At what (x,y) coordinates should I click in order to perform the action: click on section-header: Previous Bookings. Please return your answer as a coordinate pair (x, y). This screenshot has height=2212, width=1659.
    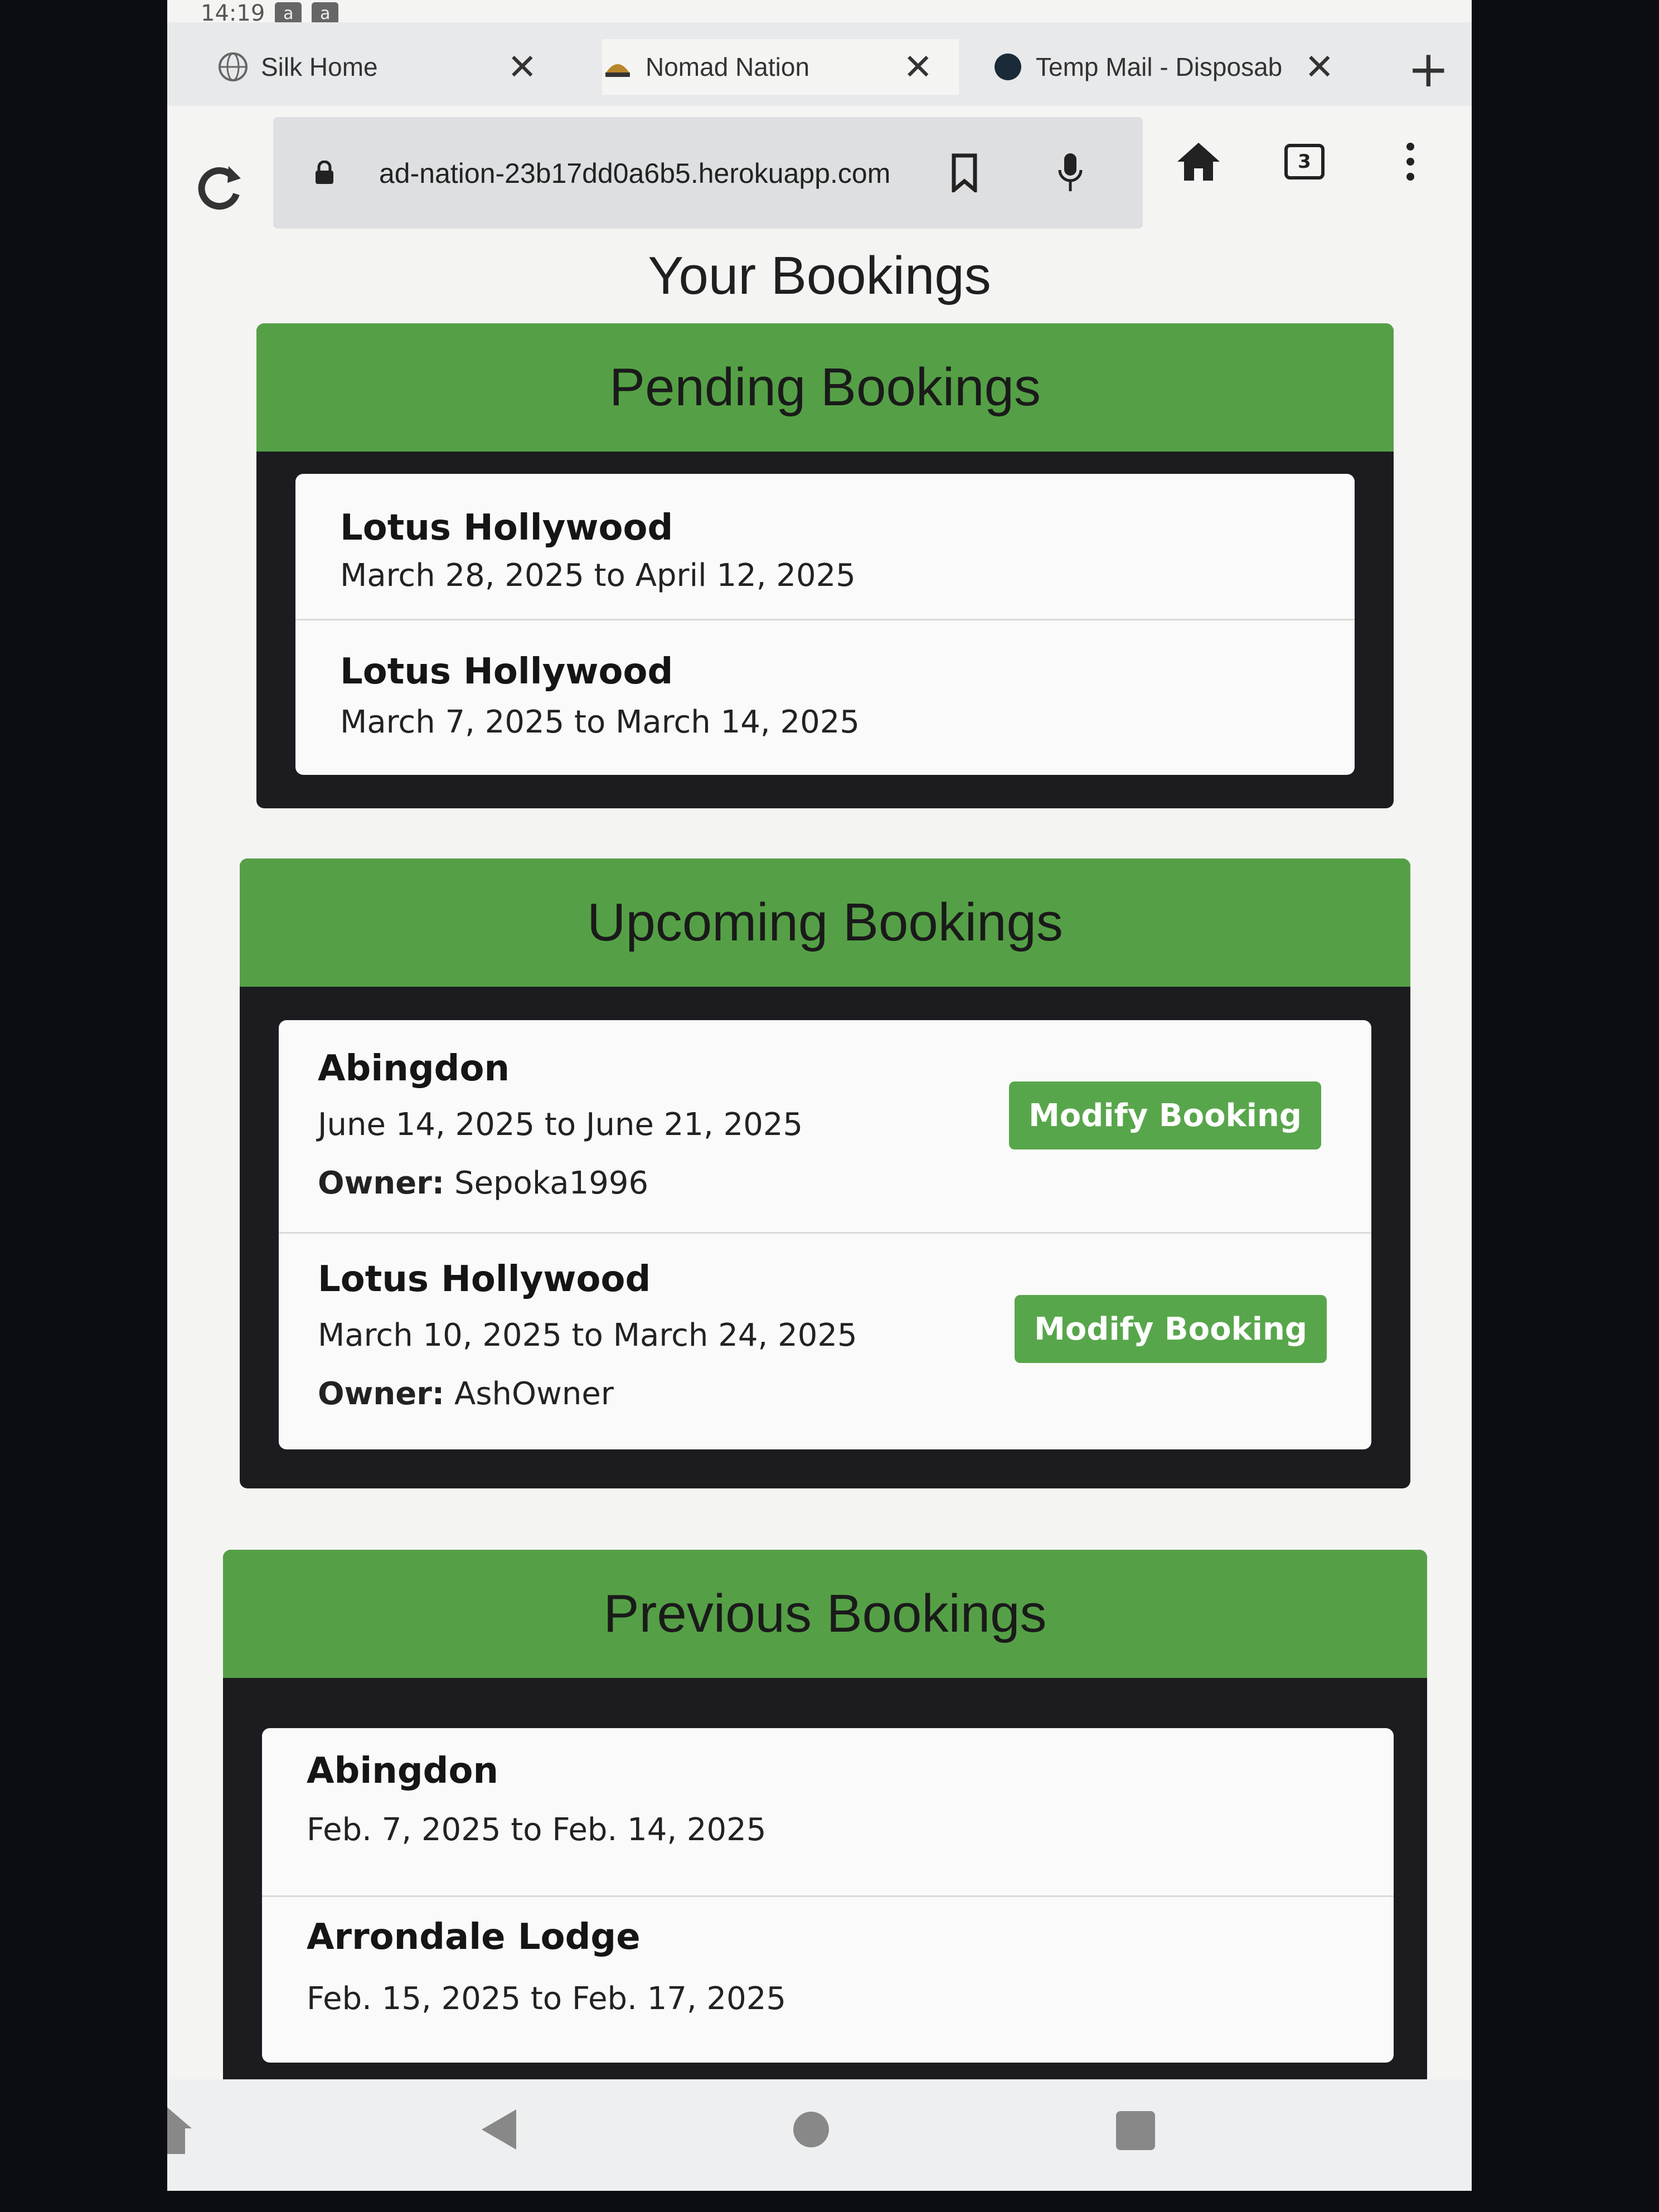
    Looking at the image, I should click on (825, 1614).